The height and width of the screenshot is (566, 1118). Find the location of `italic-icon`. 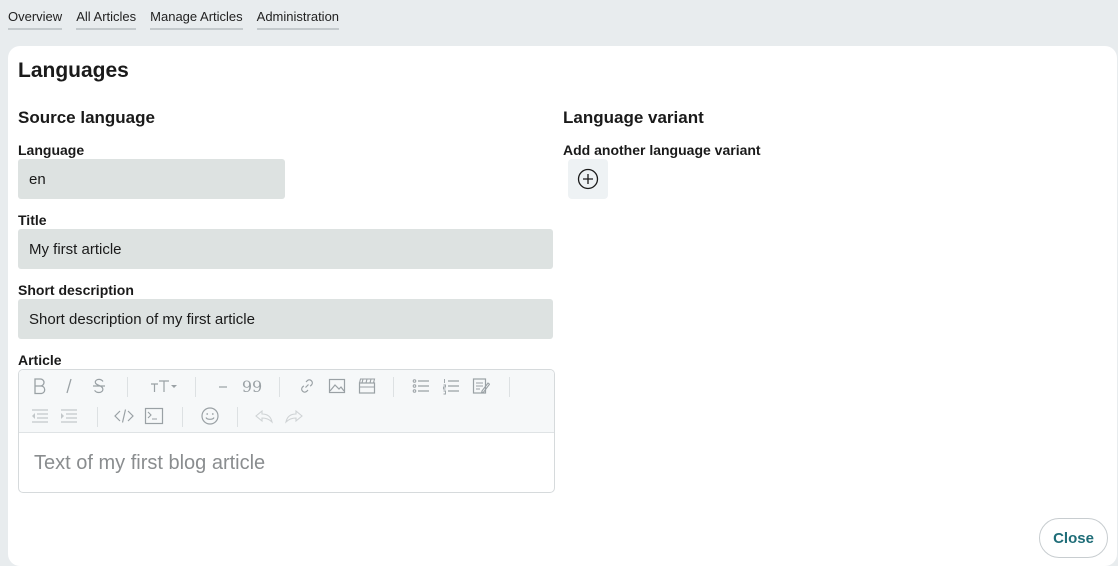

italic-icon is located at coordinates (69, 386).